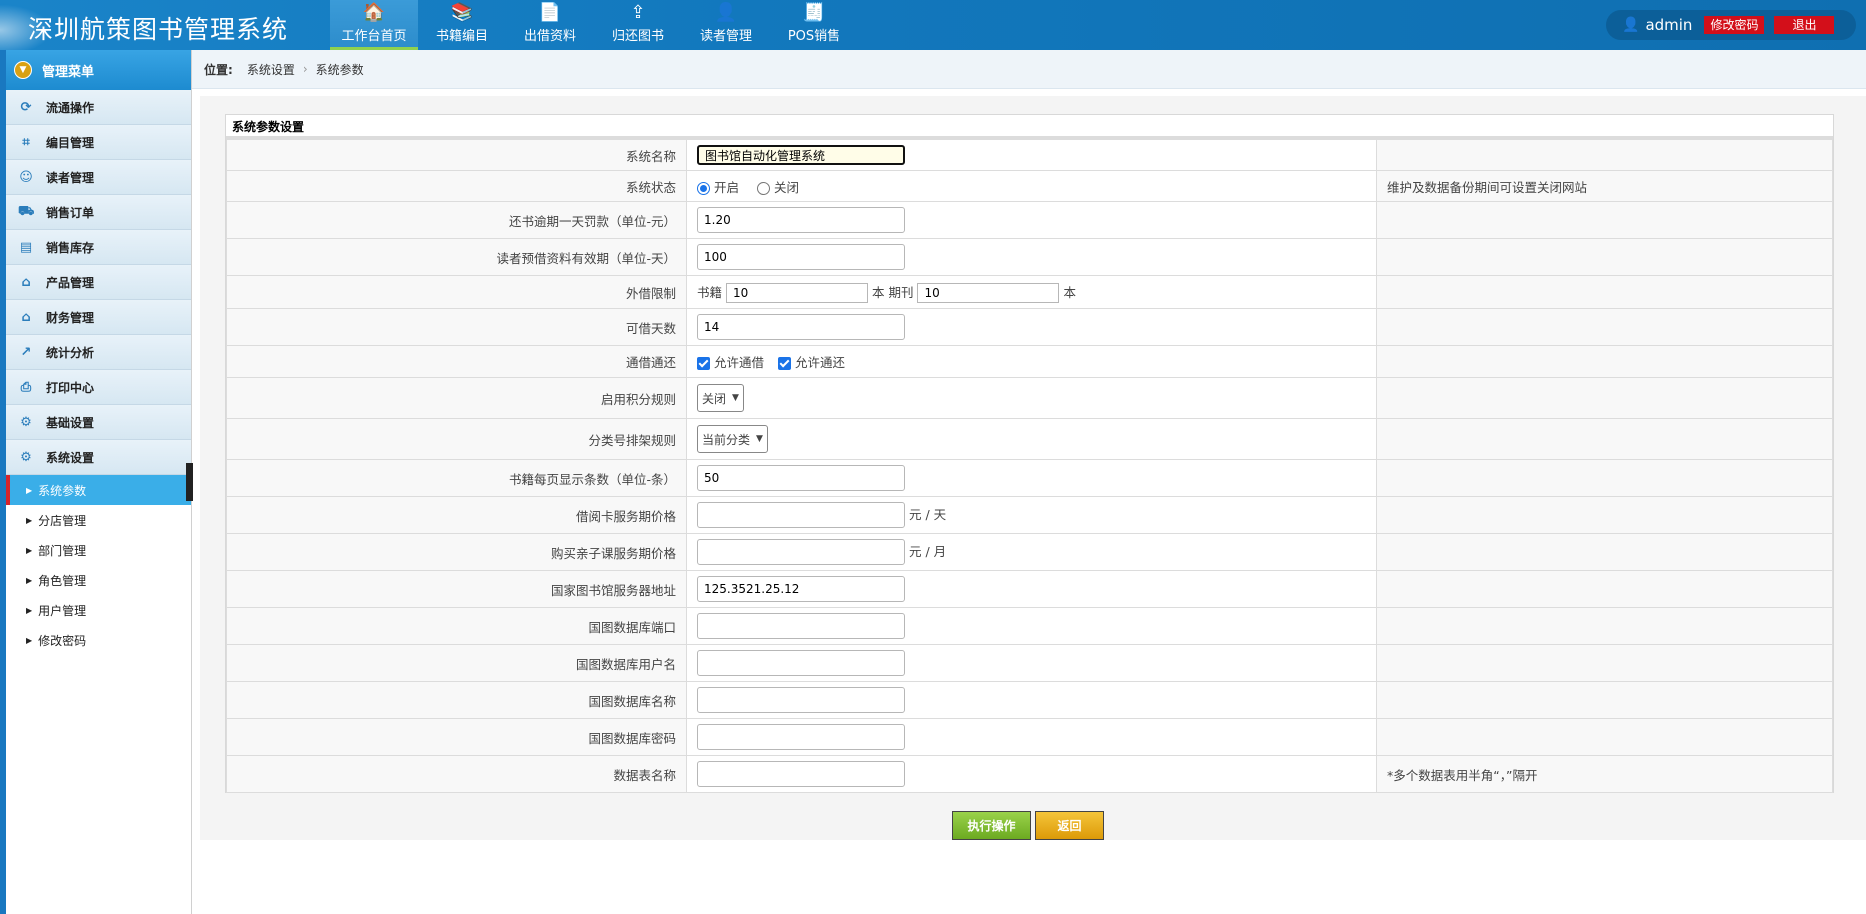 Image resolution: width=1866 pixels, height=914 pixels. What do you see at coordinates (1029, 700) in the screenshot?
I see `form-row: 国图数据库名称` at bounding box center [1029, 700].